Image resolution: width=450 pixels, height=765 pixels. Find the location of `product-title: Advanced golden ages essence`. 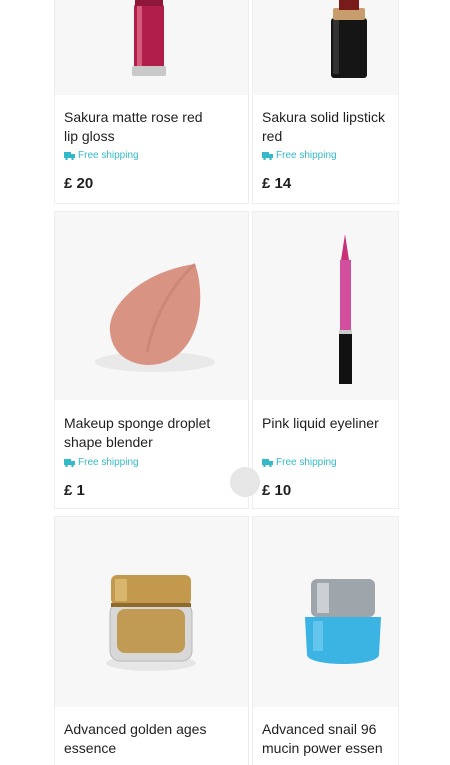

product-title: Advanced golden ages essence is located at coordinates (153, 739).